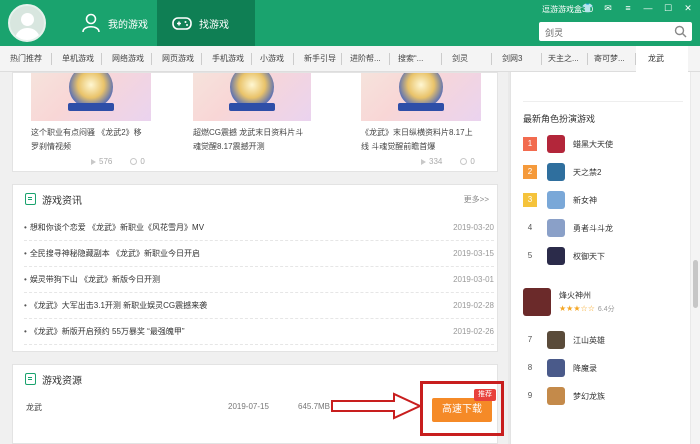 The height and width of the screenshot is (444, 700). I want to click on game-name: 蜡黑大天使, so click(593, 144).